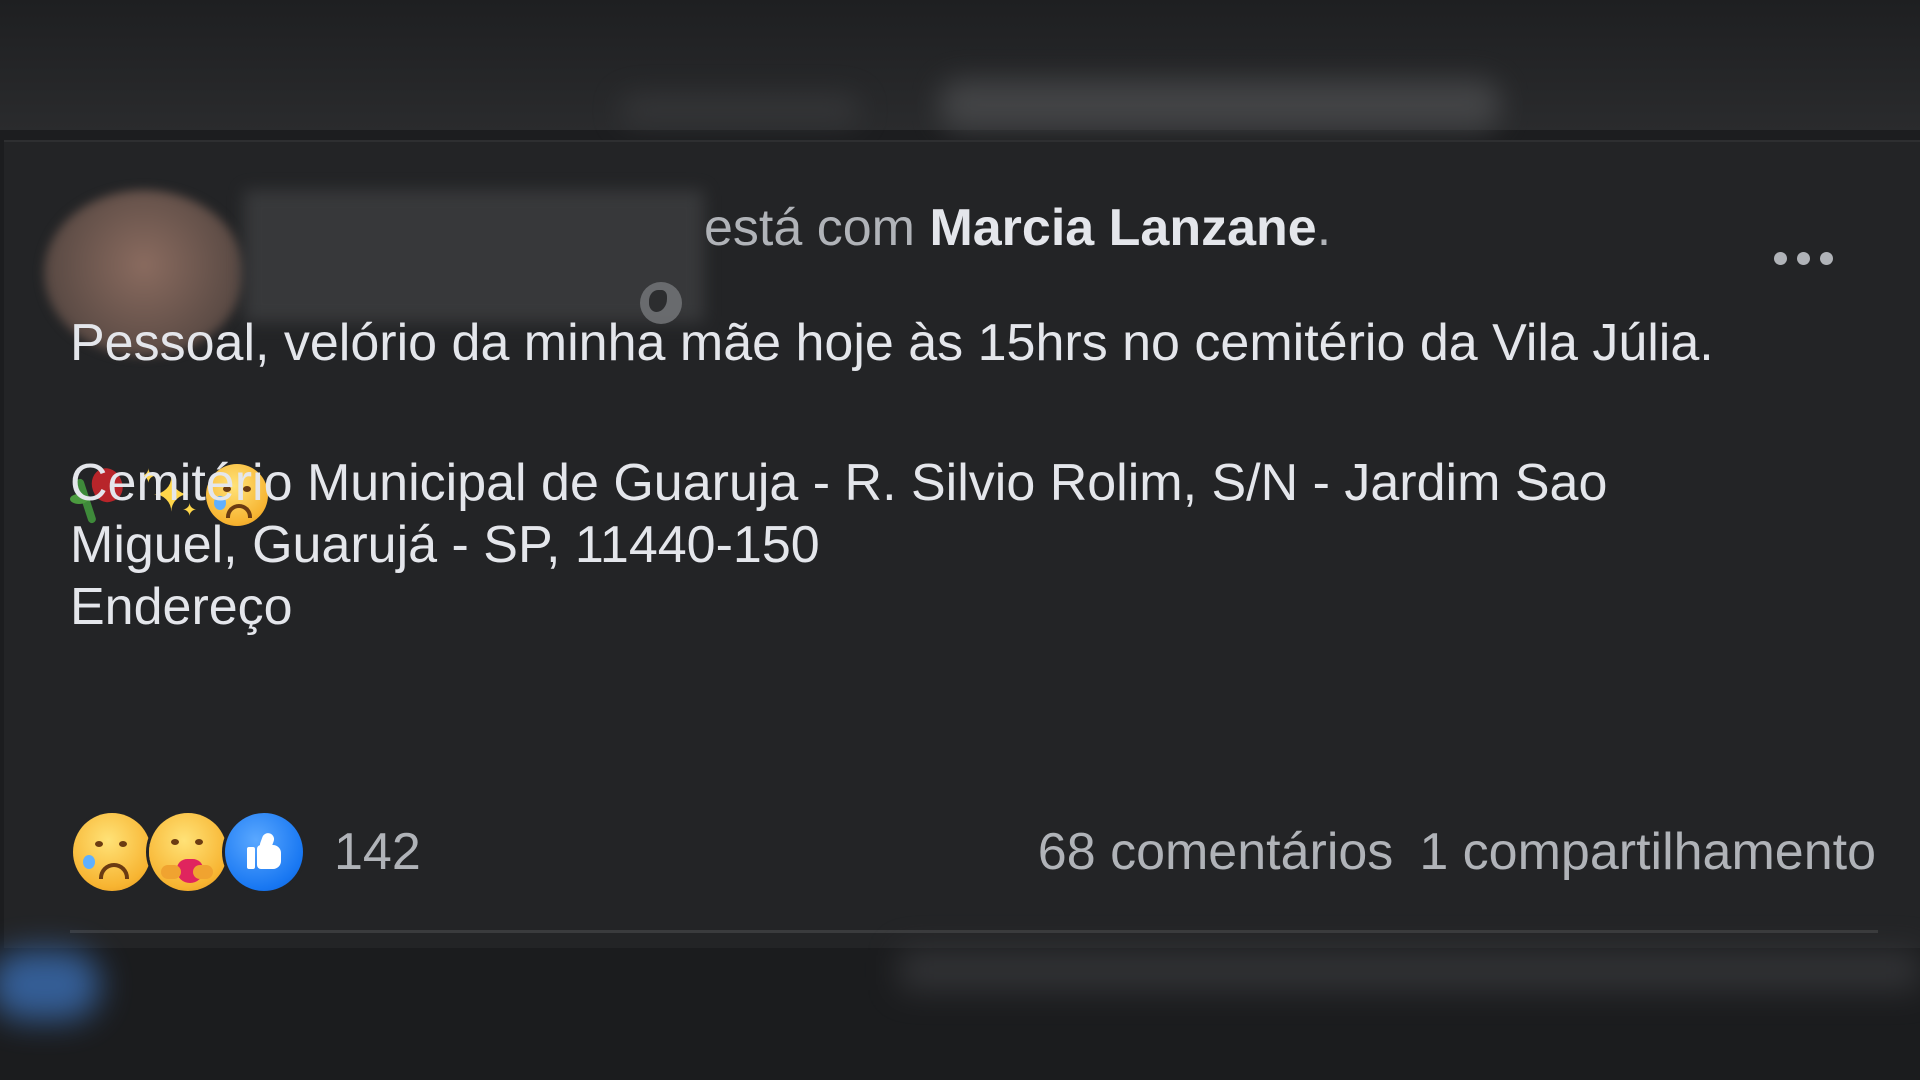 This screenshot has height=1080, width=1920. Describe the element at coordinates (377, 852) in the screenshot. I see `reaction-count: 142` at that location.